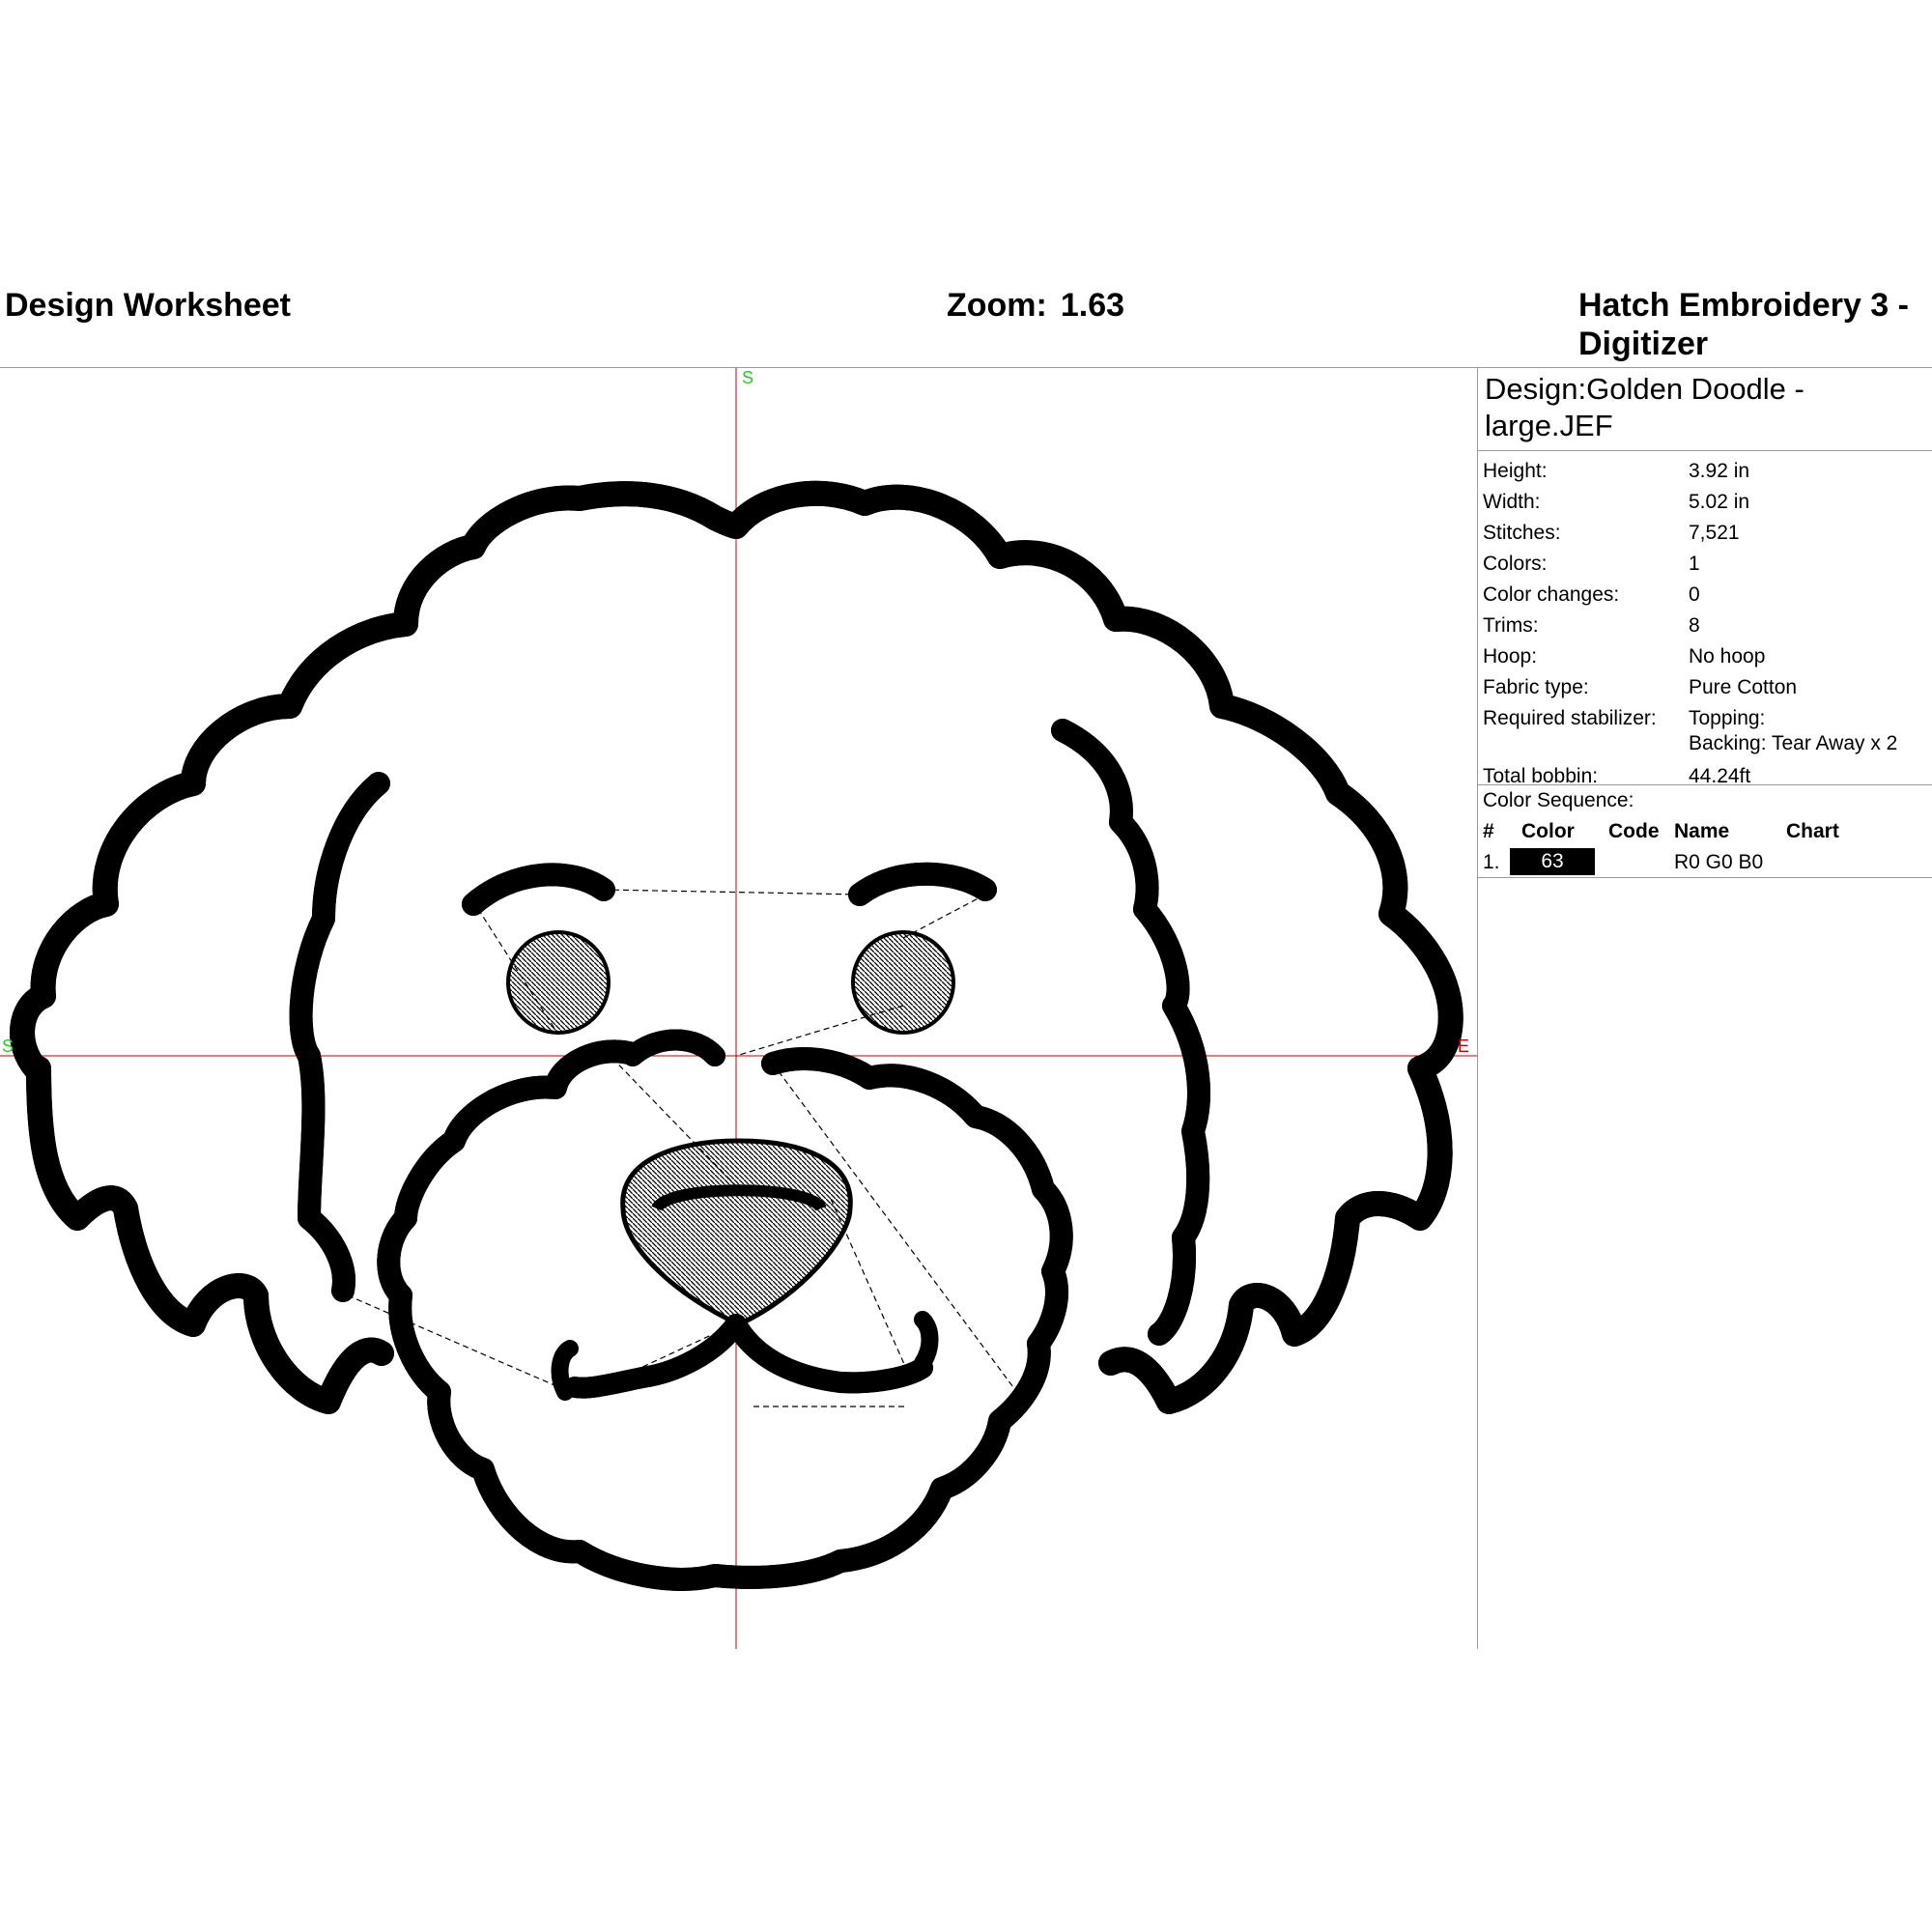 This screenshot has width=1932, height=1932. What do you see at coordinates (729, 895) in the screenshot?
I see `eyebrows` at bounding box center [729, 895].